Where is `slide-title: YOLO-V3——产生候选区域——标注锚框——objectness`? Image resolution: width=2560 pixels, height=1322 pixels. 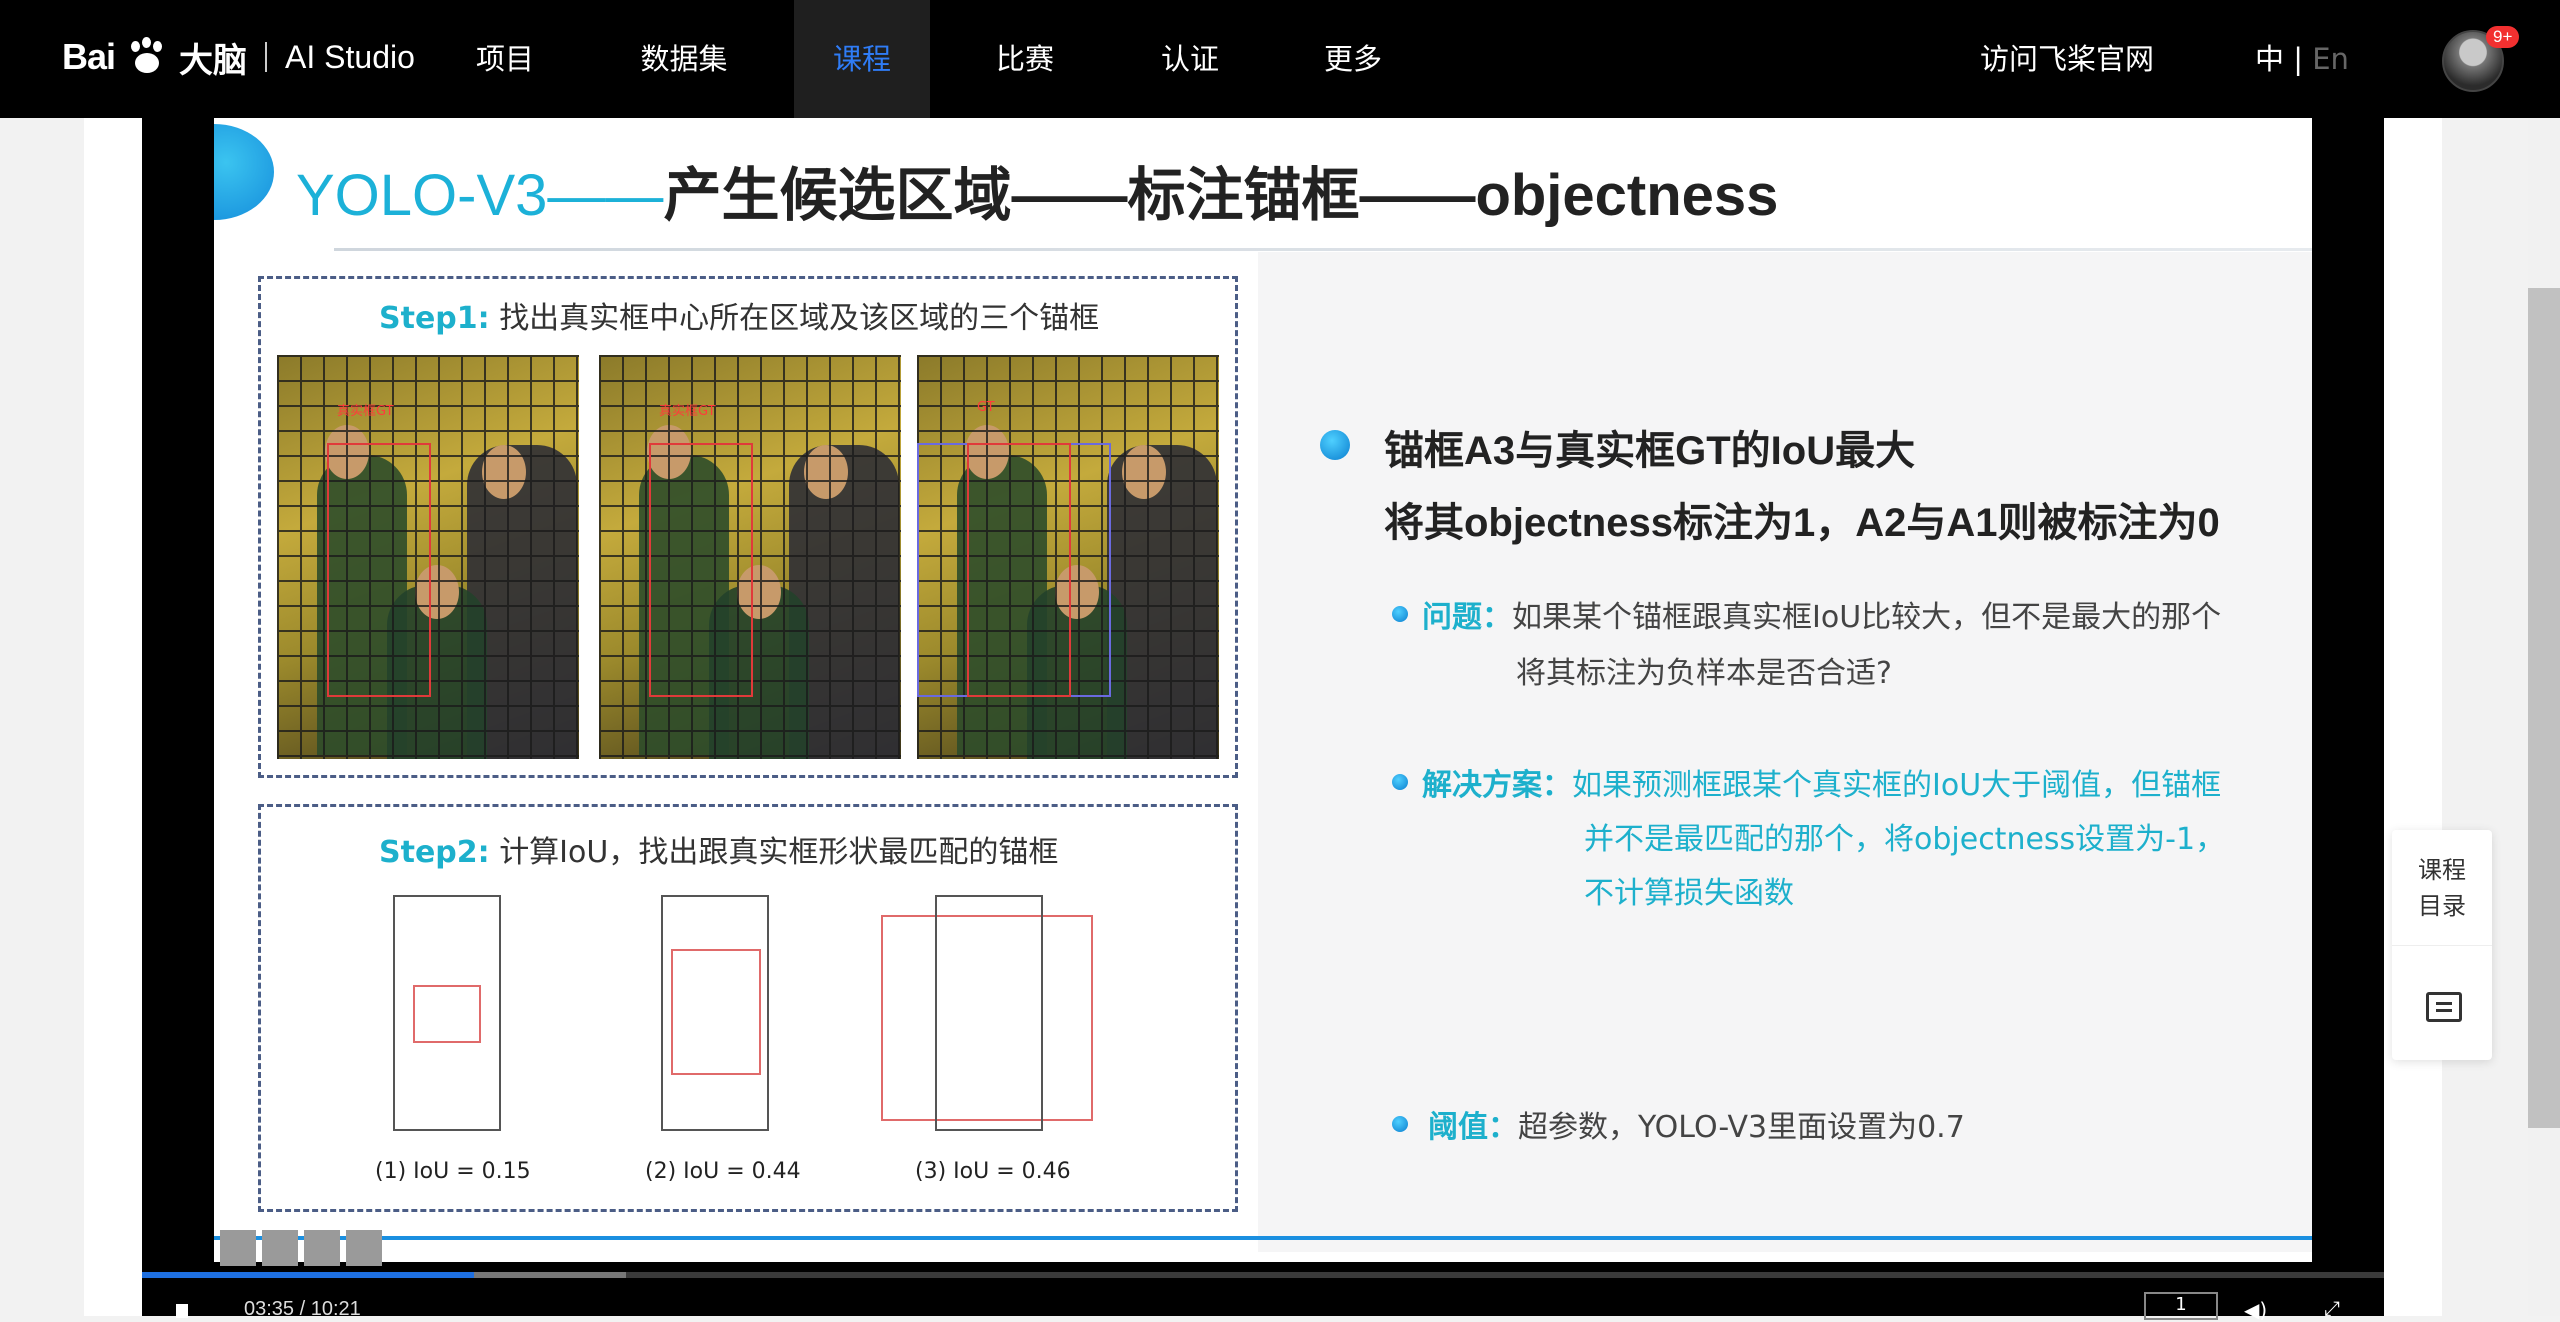
slide-title: YOLO-V3——产生候选区域——标注锚框——objectness is located at coordinates (1037, 190).